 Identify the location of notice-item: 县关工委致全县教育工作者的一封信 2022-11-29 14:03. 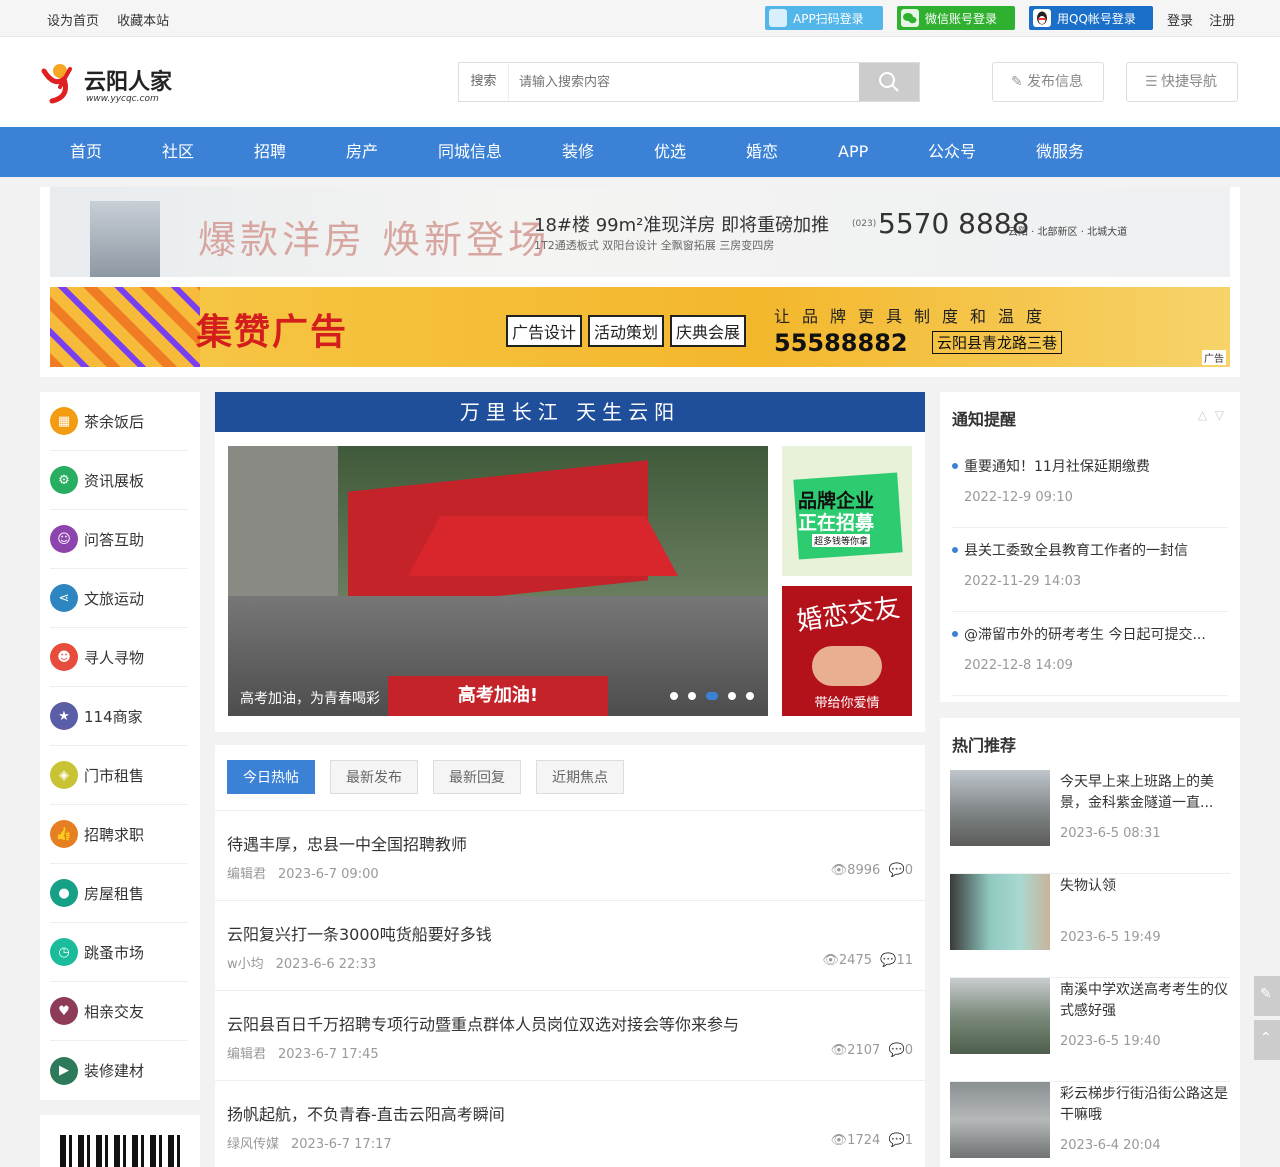
(1090, 570).